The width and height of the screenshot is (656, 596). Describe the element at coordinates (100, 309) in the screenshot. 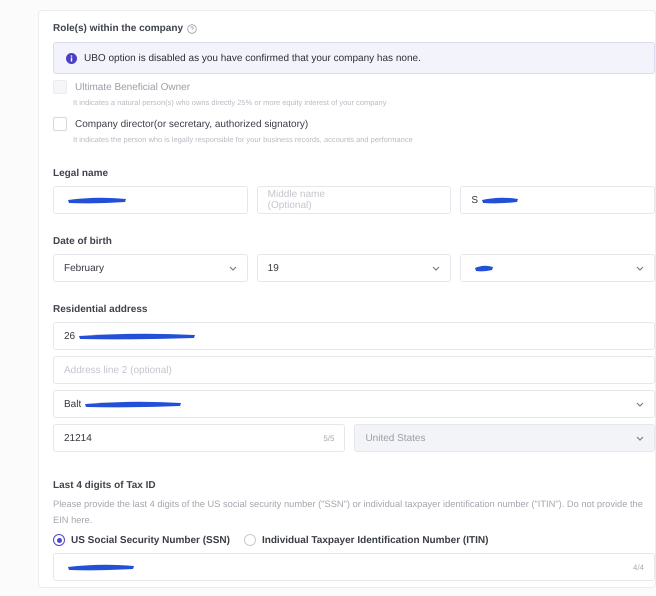

I see `section-label: Residential address` at that location.